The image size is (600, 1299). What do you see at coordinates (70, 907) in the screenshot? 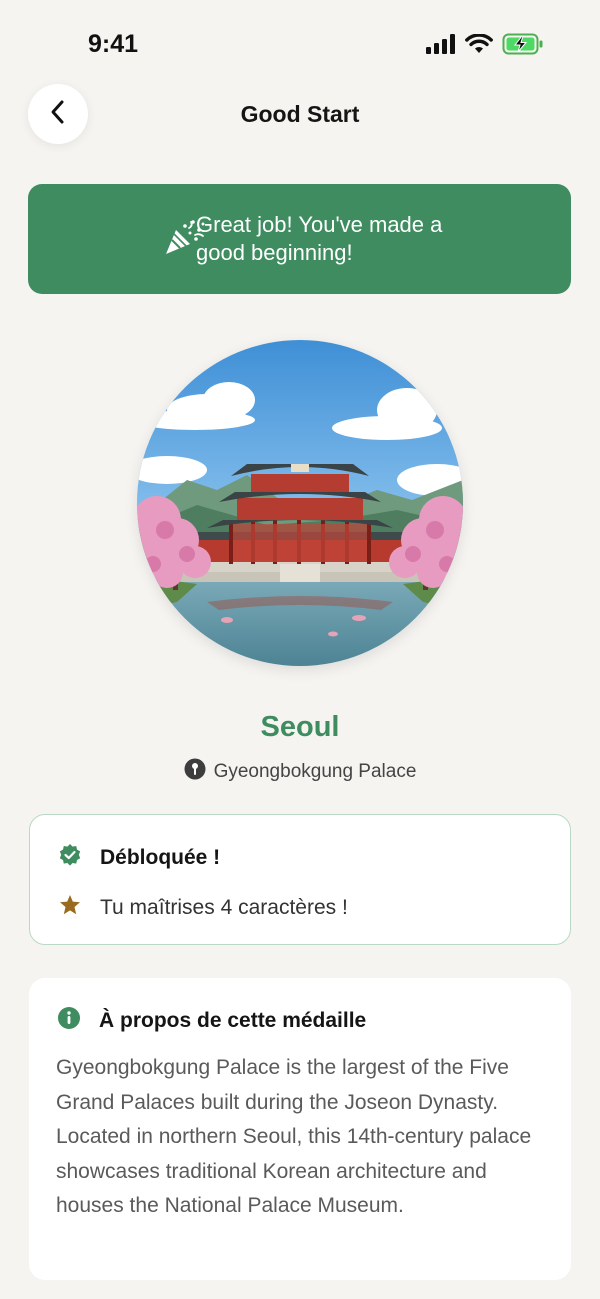
I see `star-icon` at bounding box center [70, 907].